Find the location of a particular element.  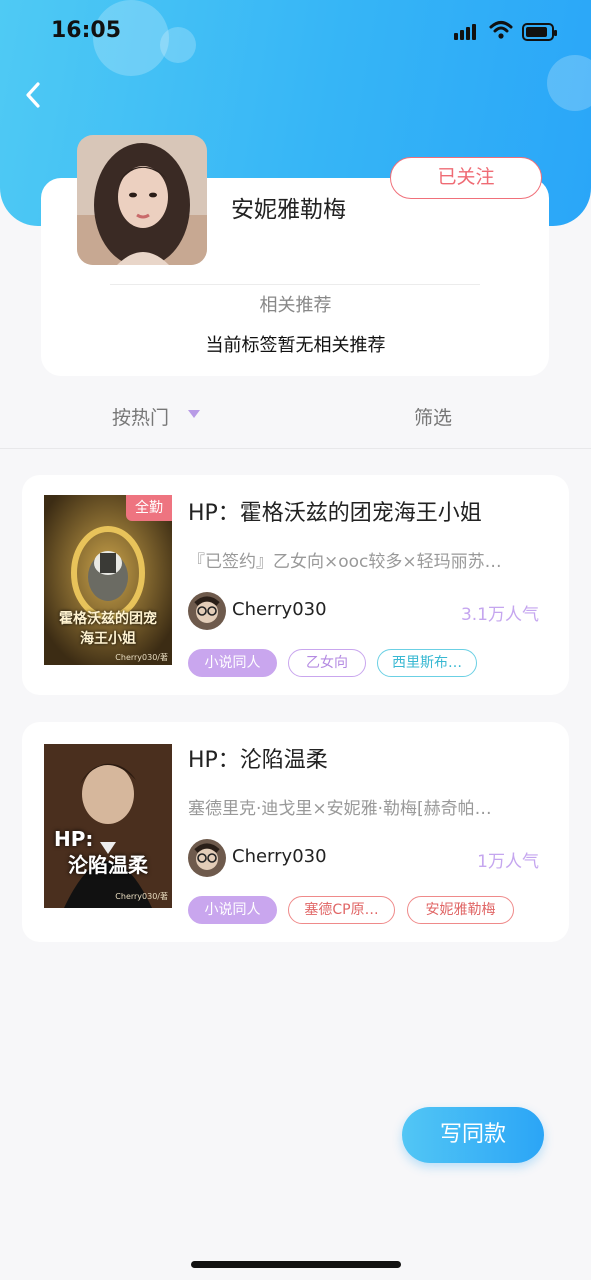

related-empty-text: 当前标签暂无相关推荐 is located at coordinates (295, 345).